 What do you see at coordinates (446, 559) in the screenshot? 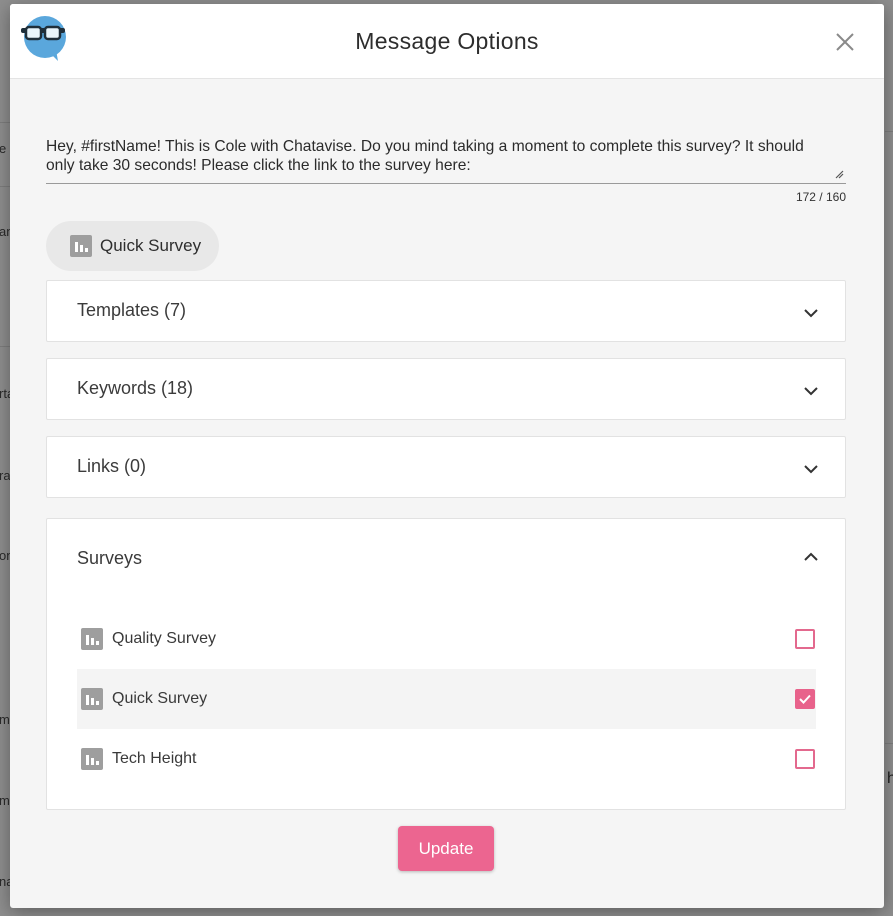
I see `surveys-panel-header: Surveys` at bounding box center [446, 559].